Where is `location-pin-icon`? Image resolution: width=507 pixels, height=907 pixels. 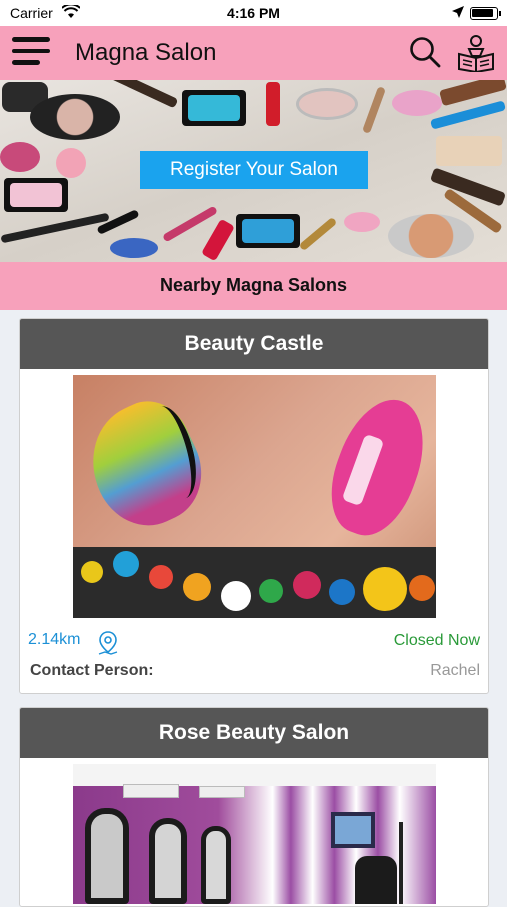 location-pin-icon is located at coordinates (108, 644).